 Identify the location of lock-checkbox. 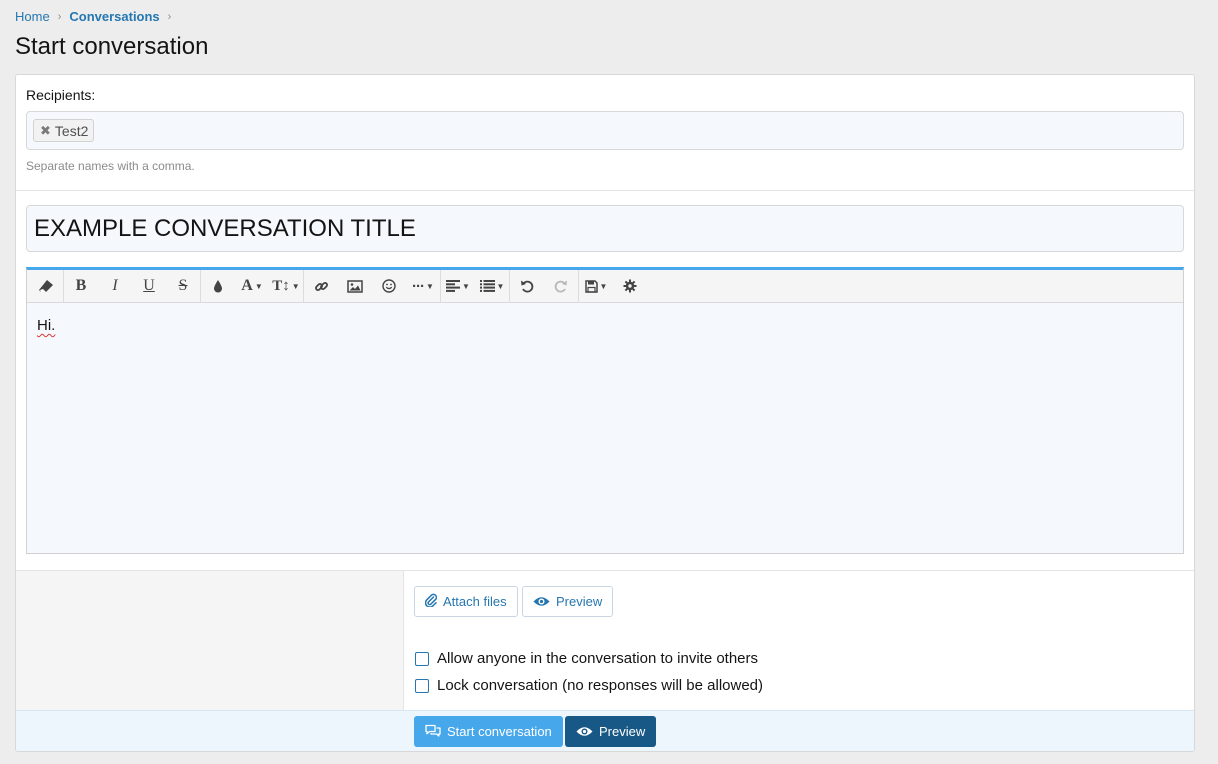
(422, 685).